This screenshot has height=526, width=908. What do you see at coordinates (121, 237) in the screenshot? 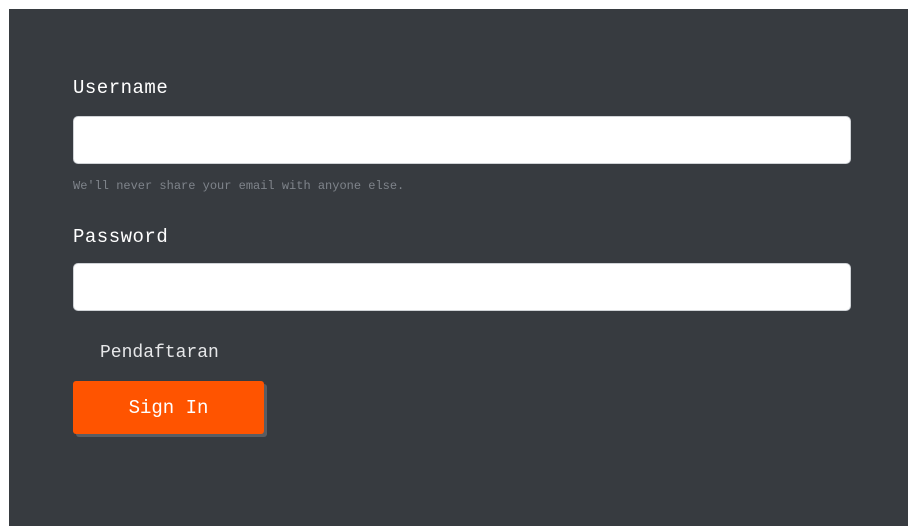
I see `password-label: Password` at bounding box center [121, 237].